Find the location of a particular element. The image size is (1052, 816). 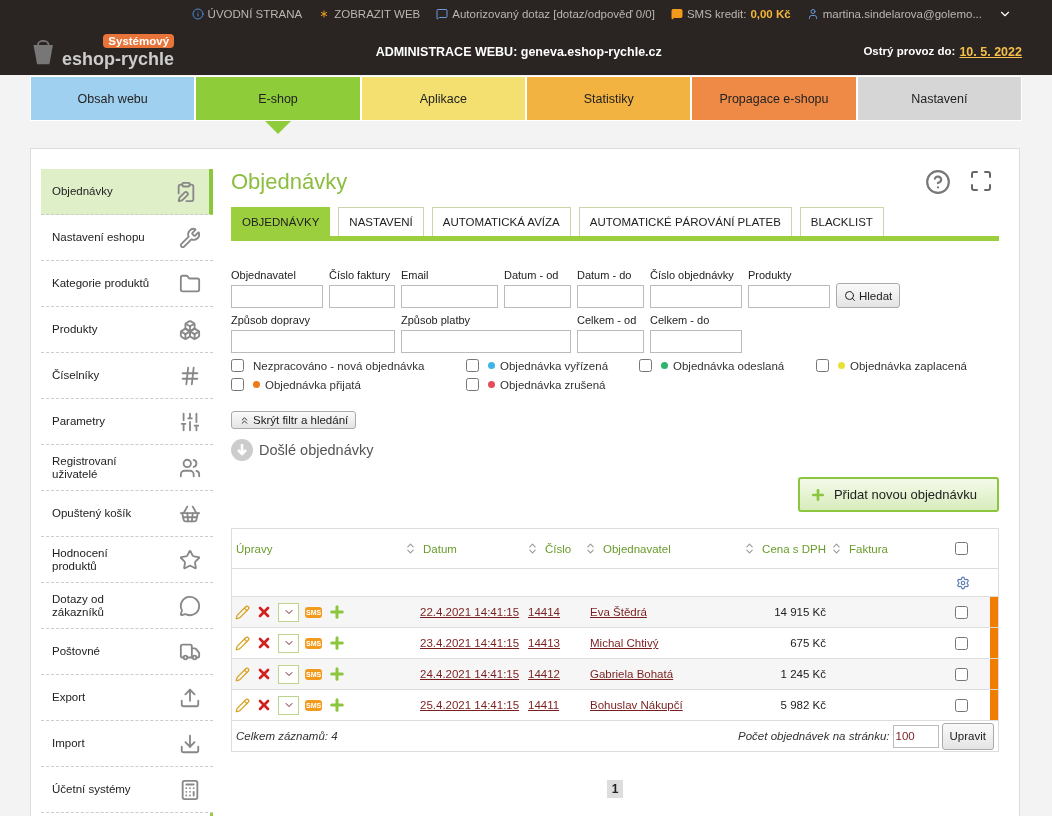

order-number-link: 14412 is located at coordinates (544, 674).